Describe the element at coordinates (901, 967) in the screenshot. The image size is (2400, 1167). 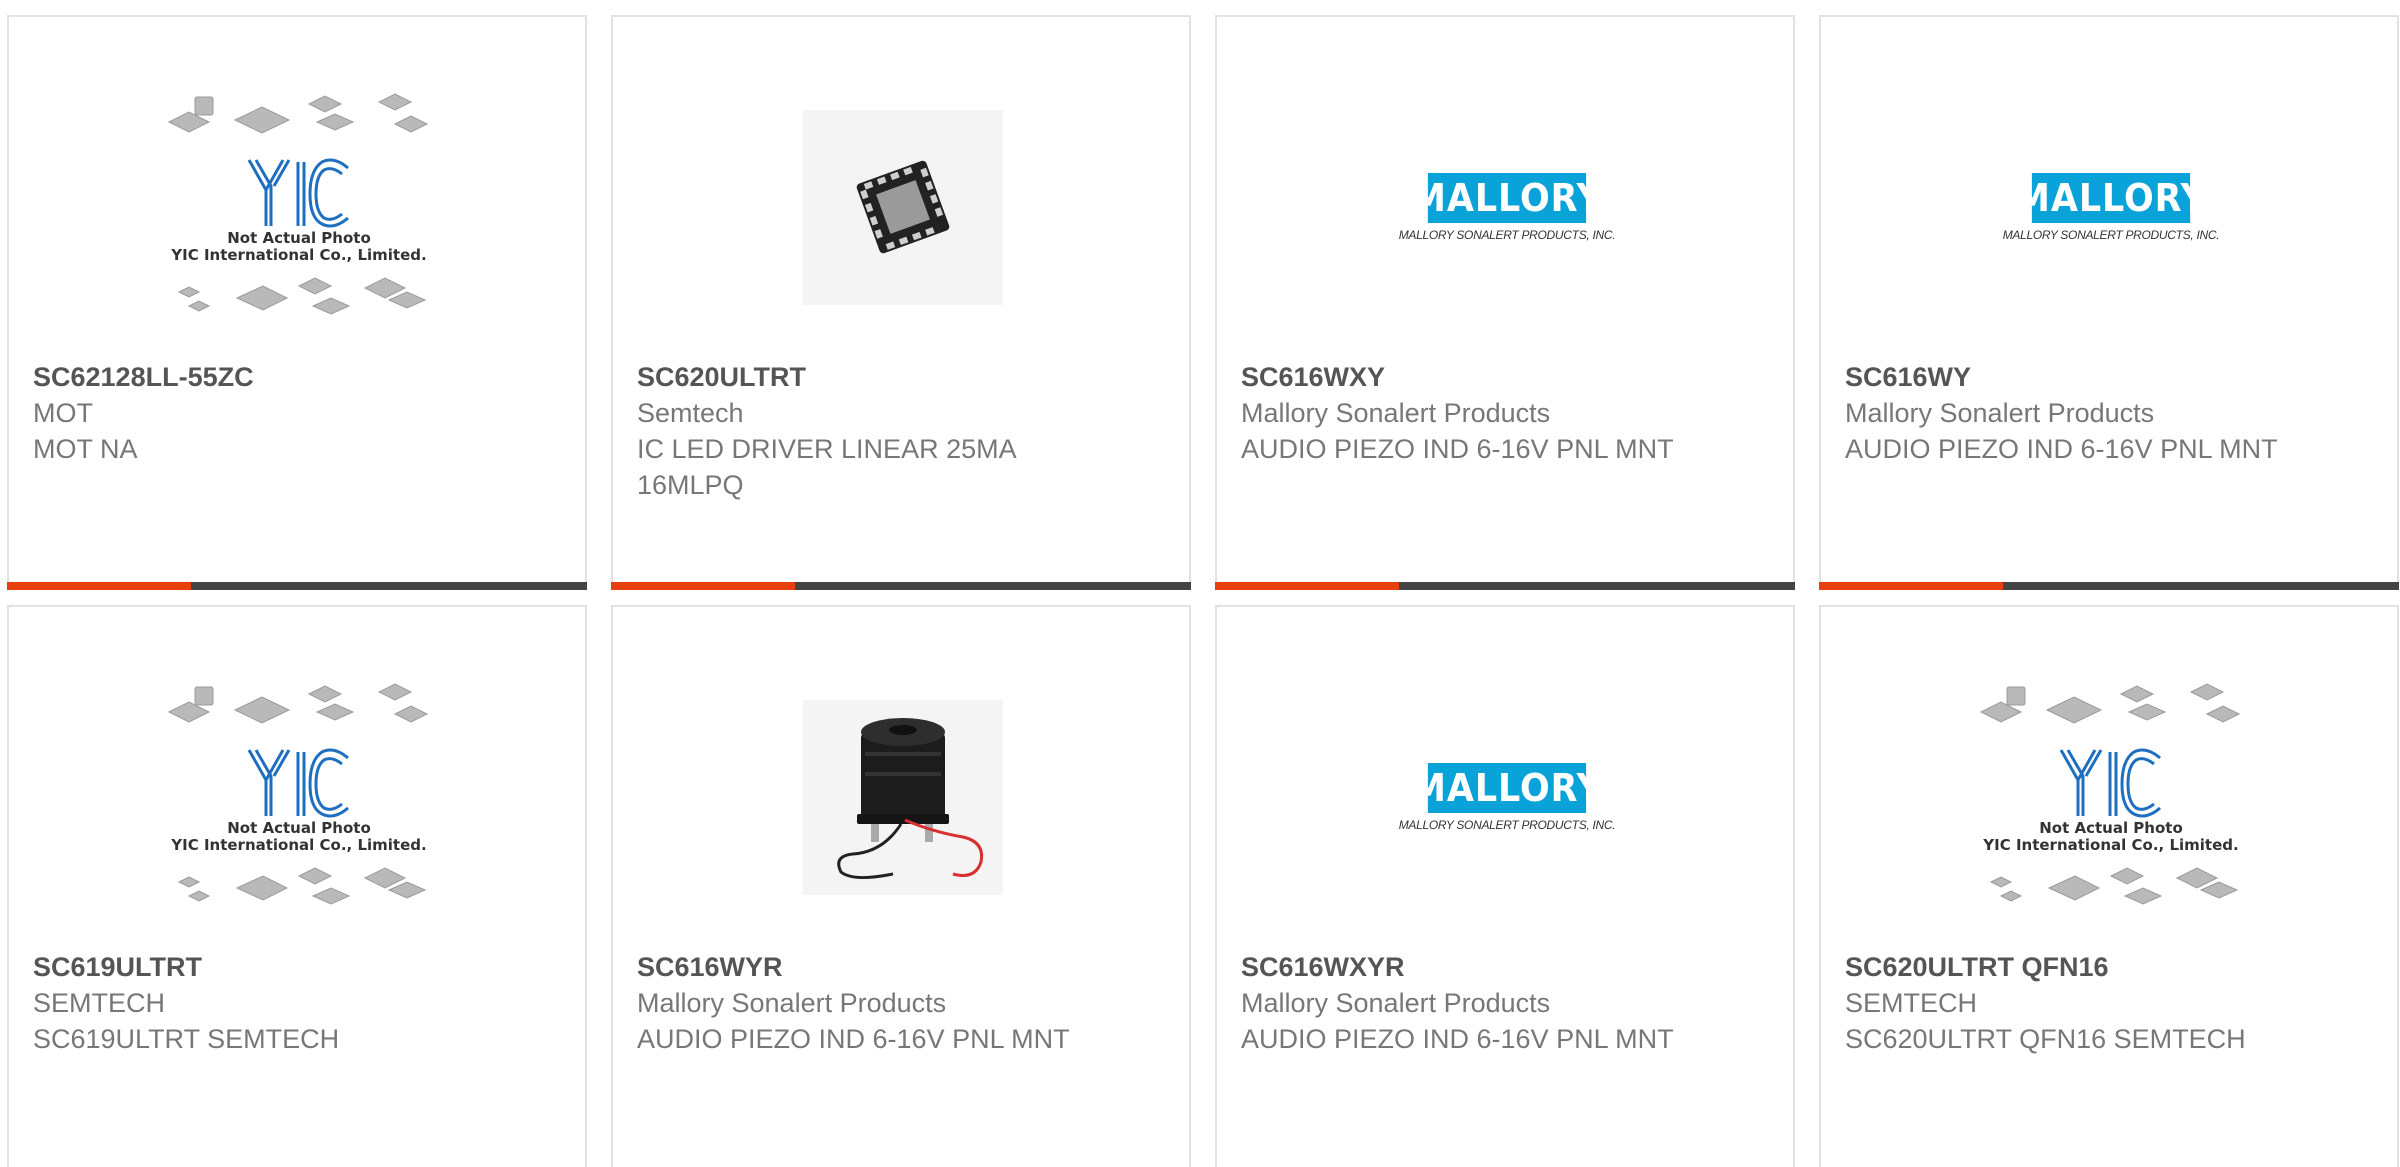
I see `part-number: SC616WYR` at that location.